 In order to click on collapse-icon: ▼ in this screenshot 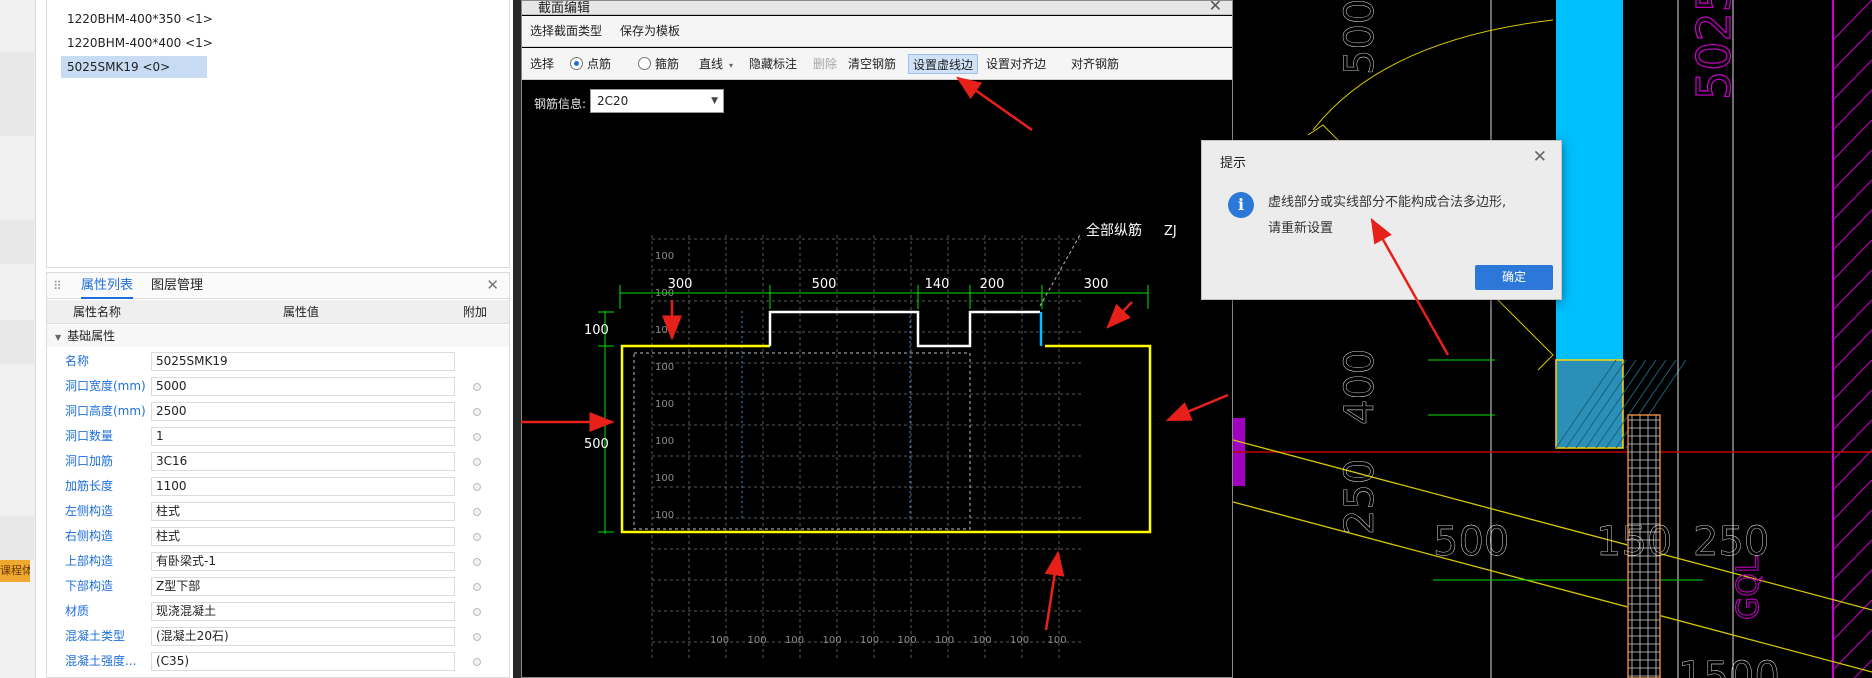, I will do `click(58, 337)`.